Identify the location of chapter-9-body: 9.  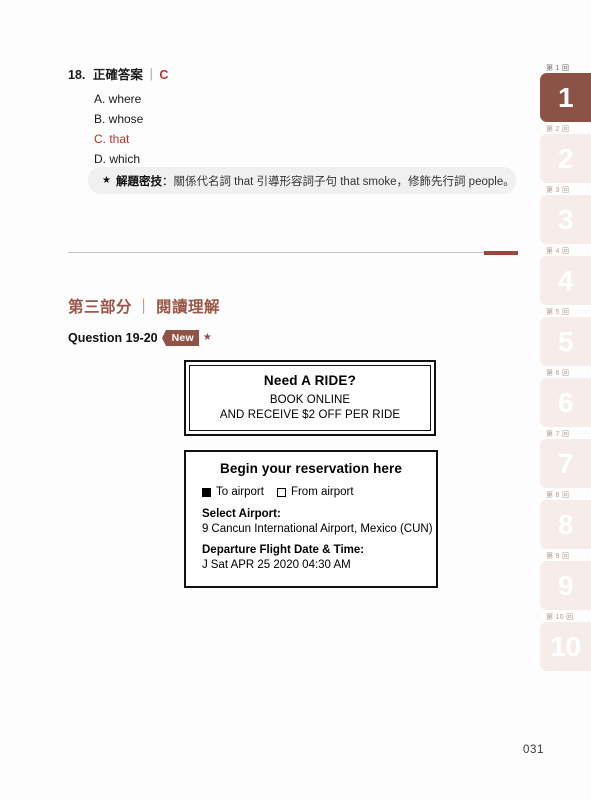
(565, 585).